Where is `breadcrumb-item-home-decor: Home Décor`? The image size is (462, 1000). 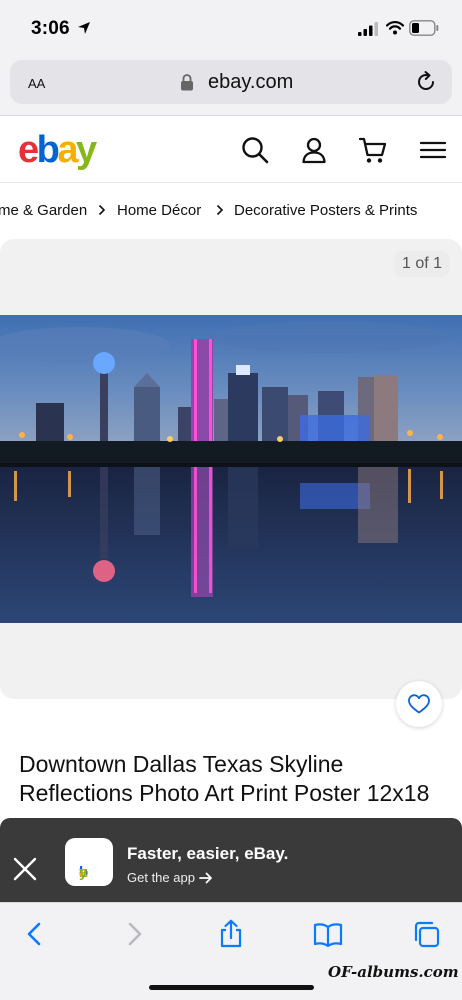
breadcrumb-item-home-decor: Home Décor is located at coordinates (159, 210).